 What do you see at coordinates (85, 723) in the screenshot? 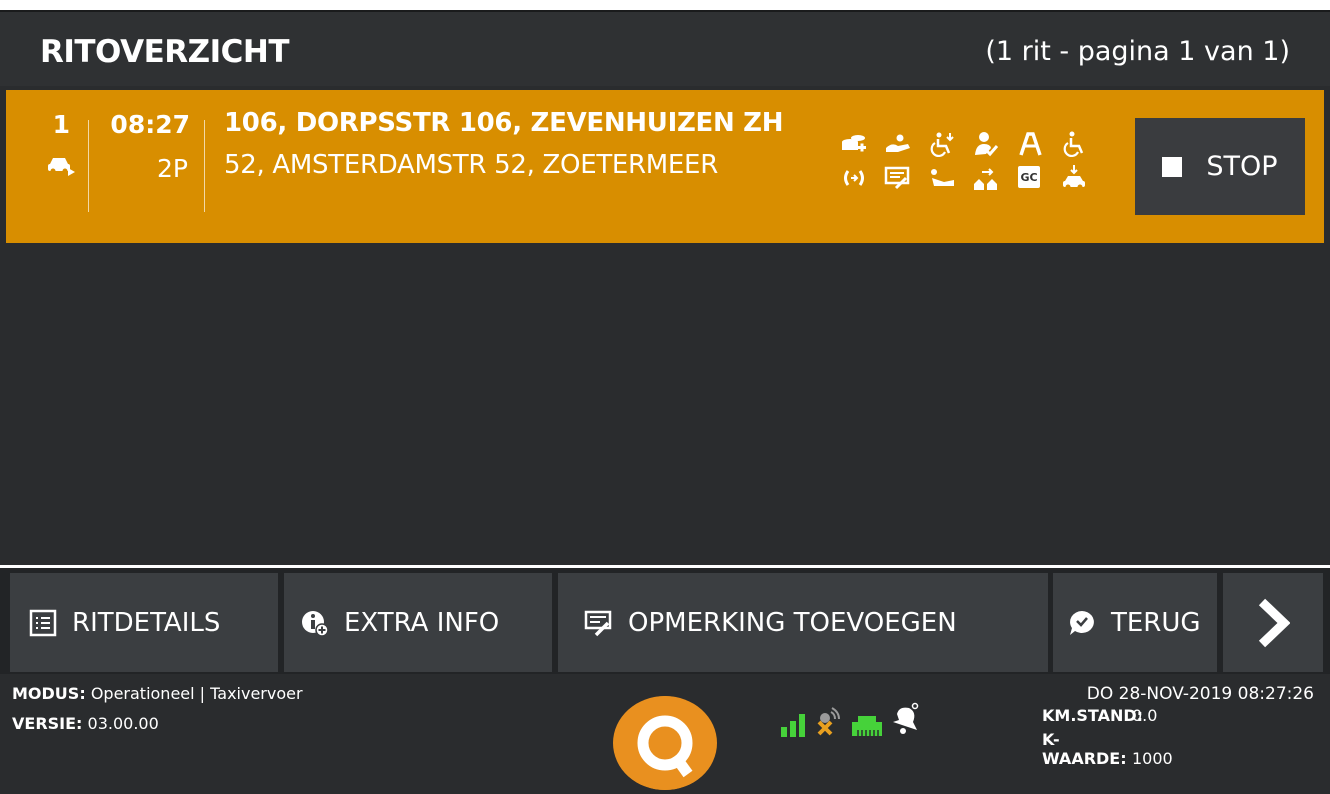
I see `versie-info: VERSIE: 03.00.00` at bounding box center [85, 723].